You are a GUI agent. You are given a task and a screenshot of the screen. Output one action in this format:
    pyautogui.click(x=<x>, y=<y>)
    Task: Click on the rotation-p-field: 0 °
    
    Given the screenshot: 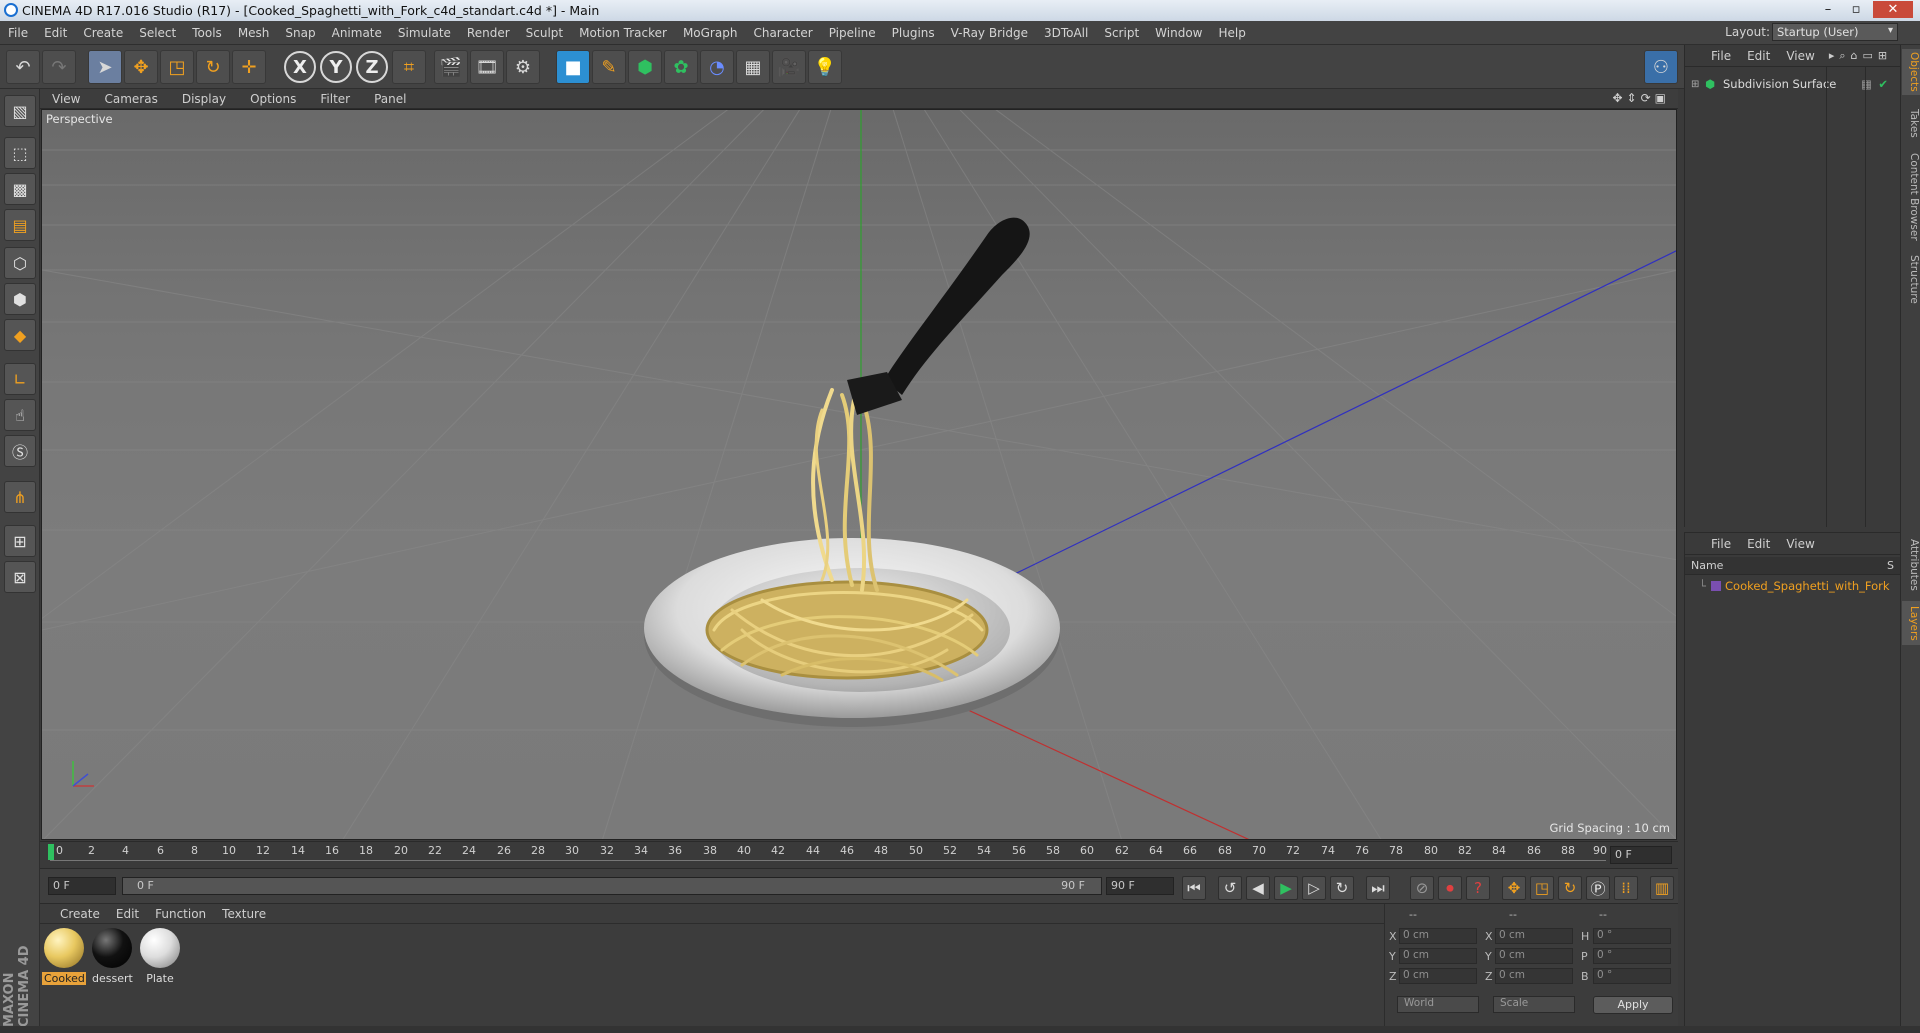 What is the action you would take?
    pyautogui.click(x=1632, y=956)
    